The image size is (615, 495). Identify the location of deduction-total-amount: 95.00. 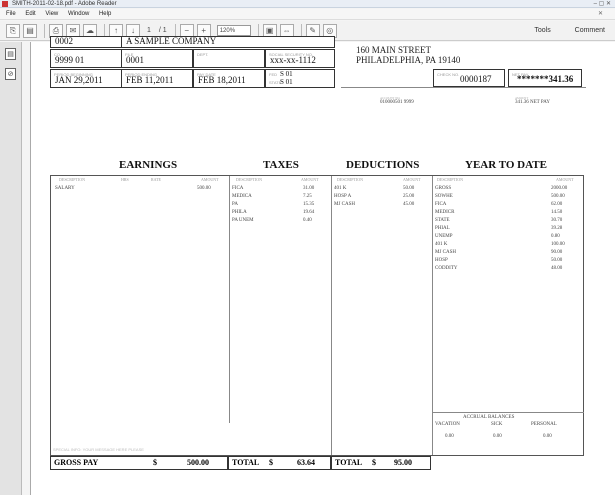
(403, 462).